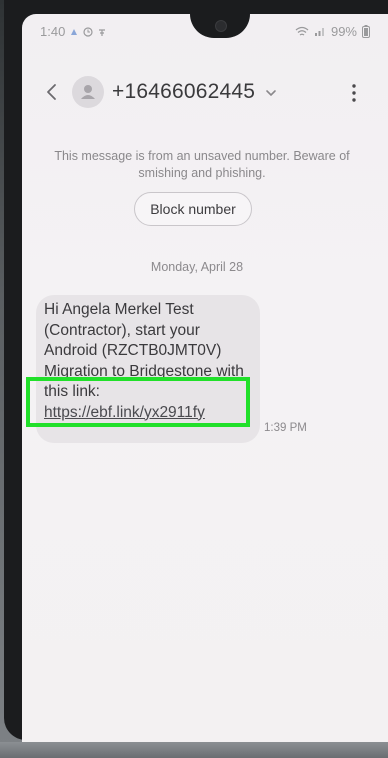  I want to click on back-icon, so click(52, 92).